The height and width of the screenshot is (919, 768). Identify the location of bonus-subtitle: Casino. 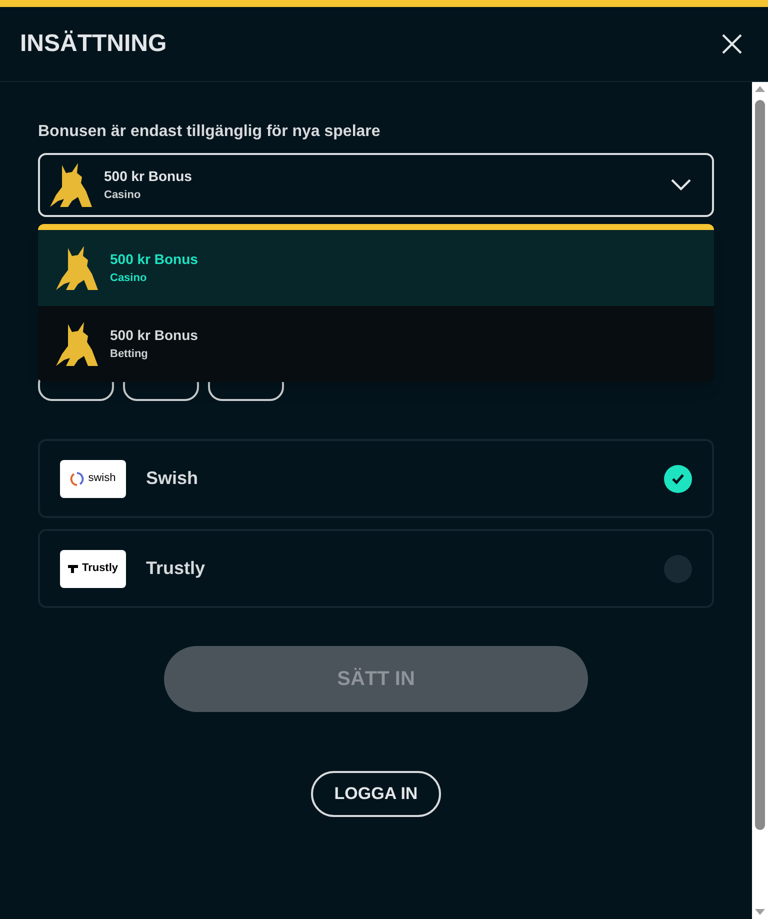
(123, 196).